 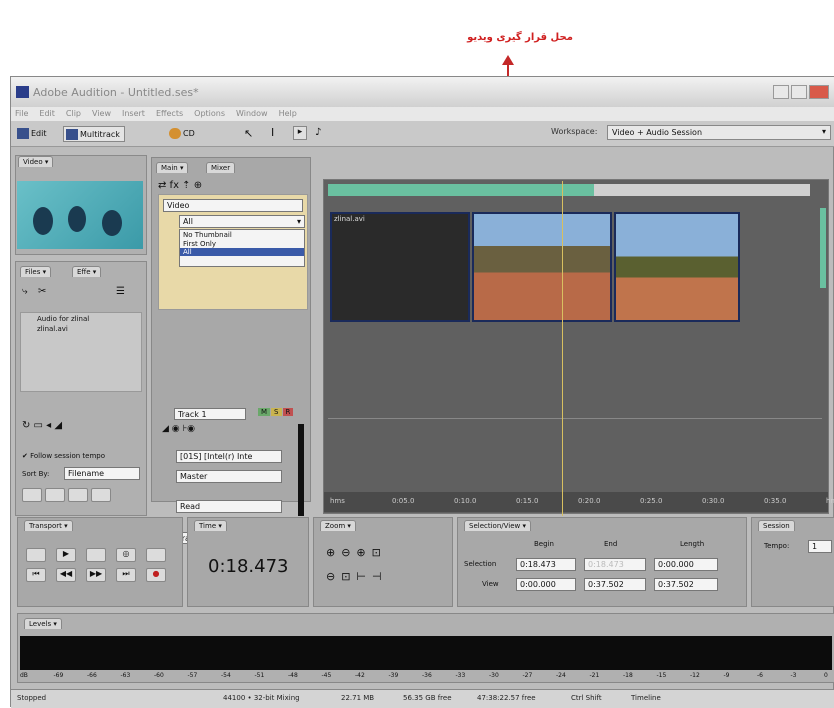 I want to click on play-button: ▶, so click(x=66, y=555).